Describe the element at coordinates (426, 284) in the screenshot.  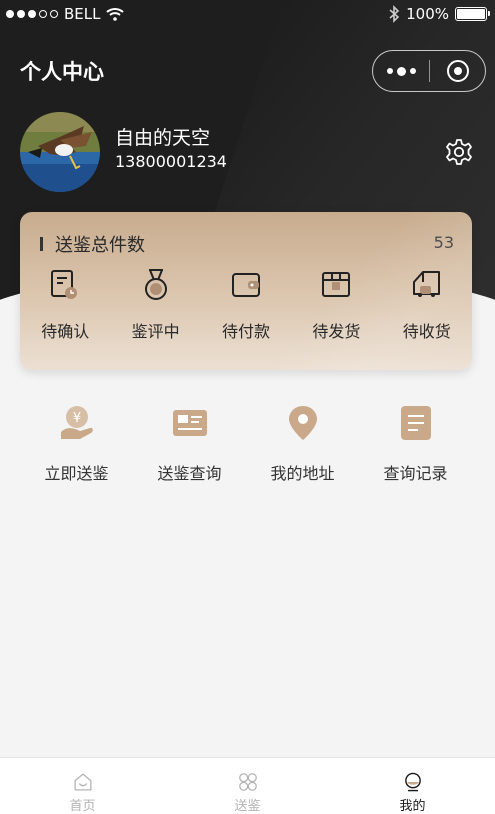
I see `truck-icon` at that location.